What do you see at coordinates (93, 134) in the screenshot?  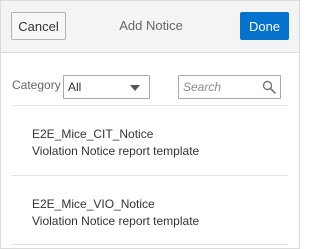 I see `notice-name: E2E_Mice_CIT_Notice` at bounding box center [93, 134].